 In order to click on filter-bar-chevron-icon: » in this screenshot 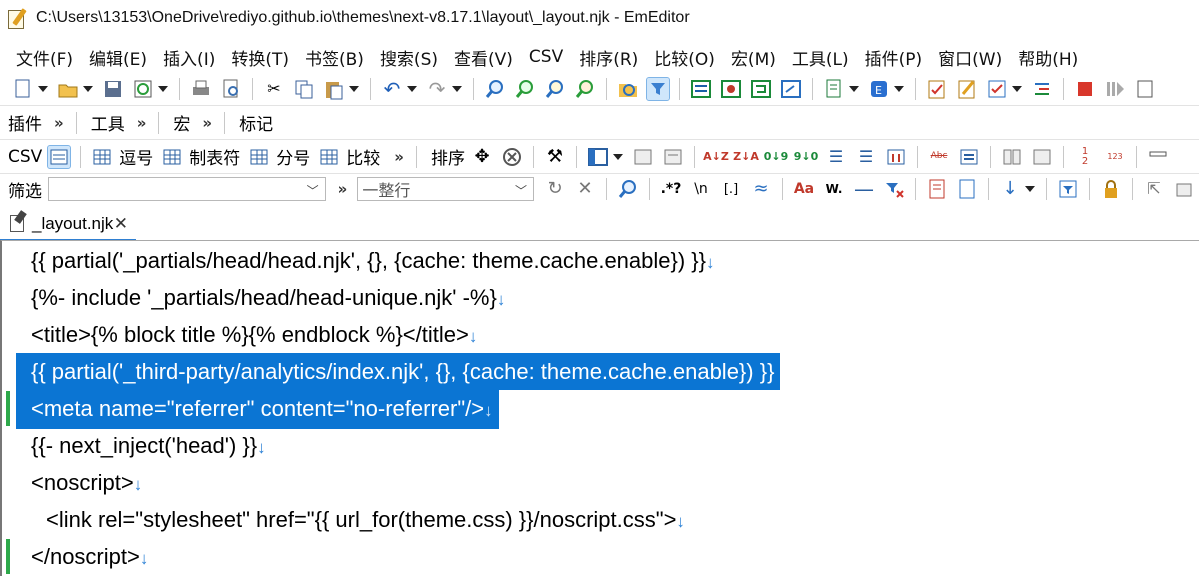, I will do `click(343, 189)`.